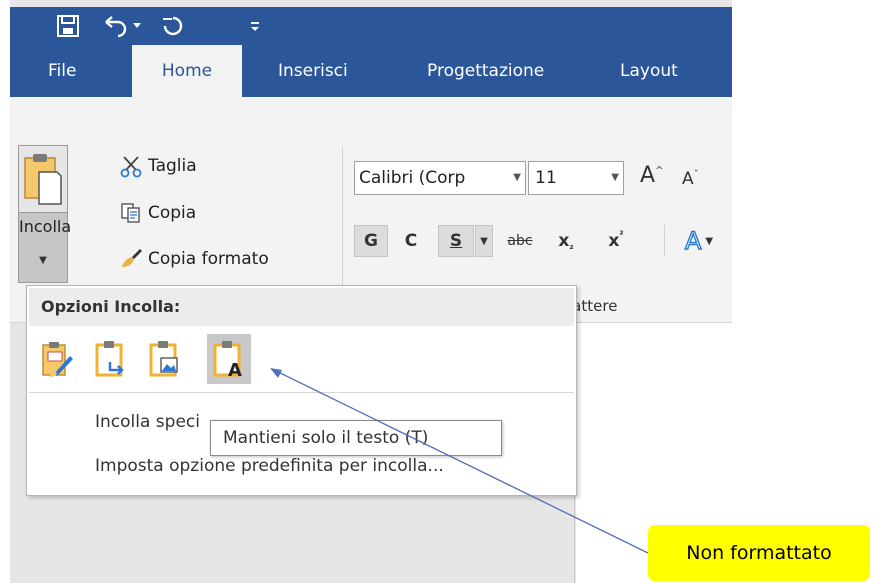 The width and height of the screenshot is (874, 583). What do you see at coordinates (172, 166) in the screenshot?
I see `cut-label: Taglia` at bounding box center [172, 166].